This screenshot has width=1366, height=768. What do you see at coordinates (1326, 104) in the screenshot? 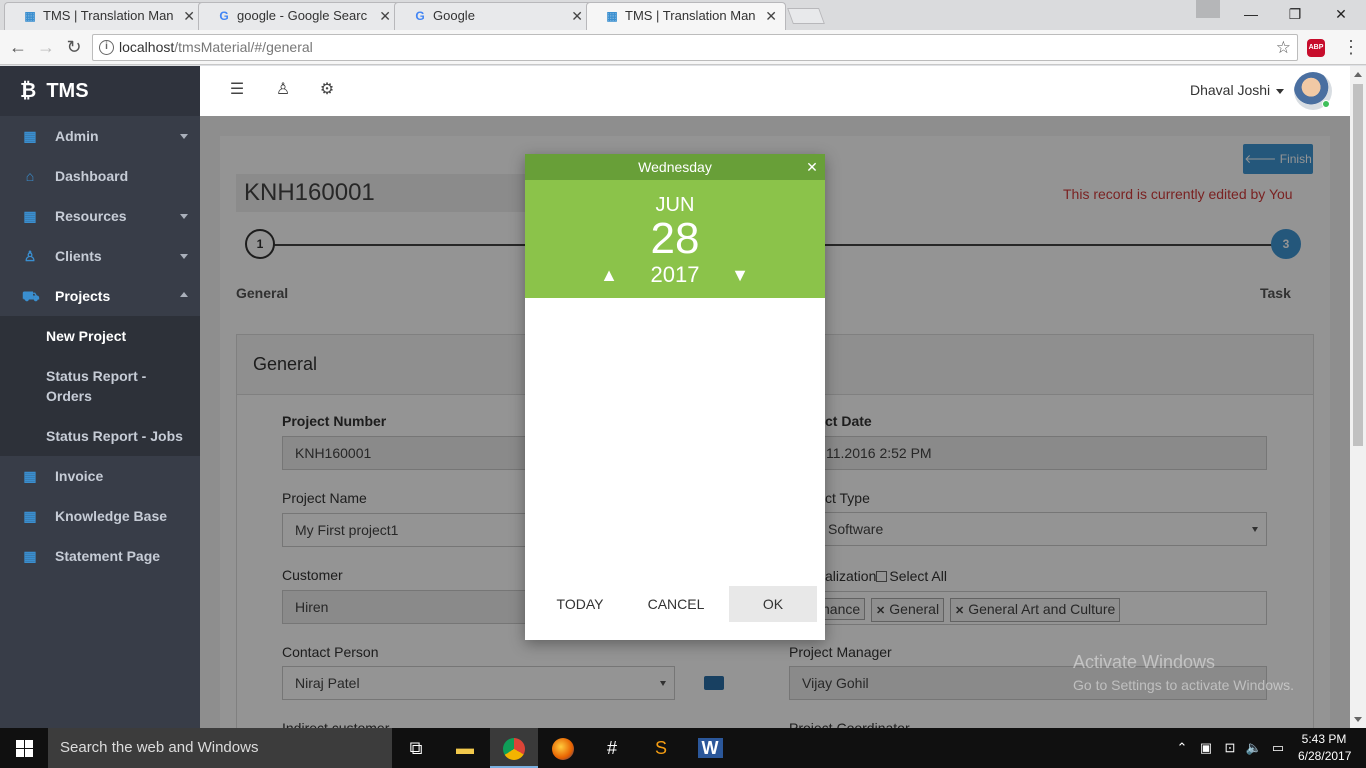
I see `online-status-icon` at bounding box center [1326, 104].